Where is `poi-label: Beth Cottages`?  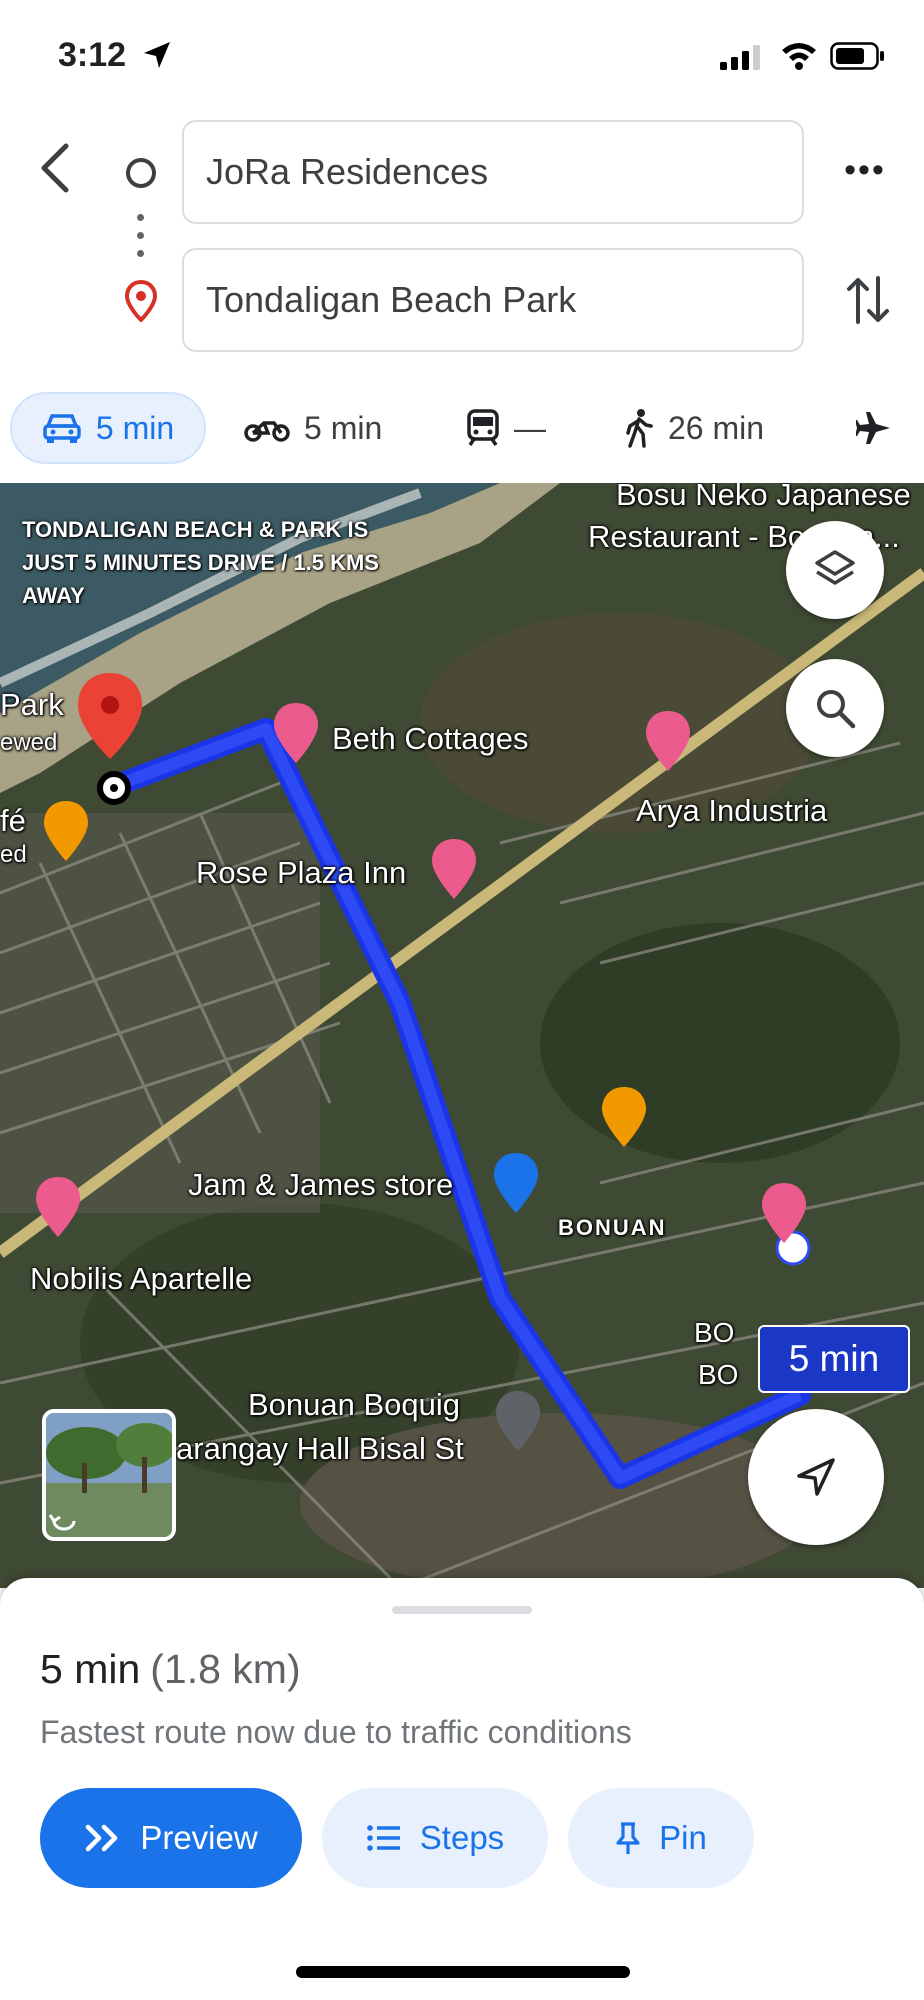 poi-label: Beth Cottages is located at coordinates (430, 739).